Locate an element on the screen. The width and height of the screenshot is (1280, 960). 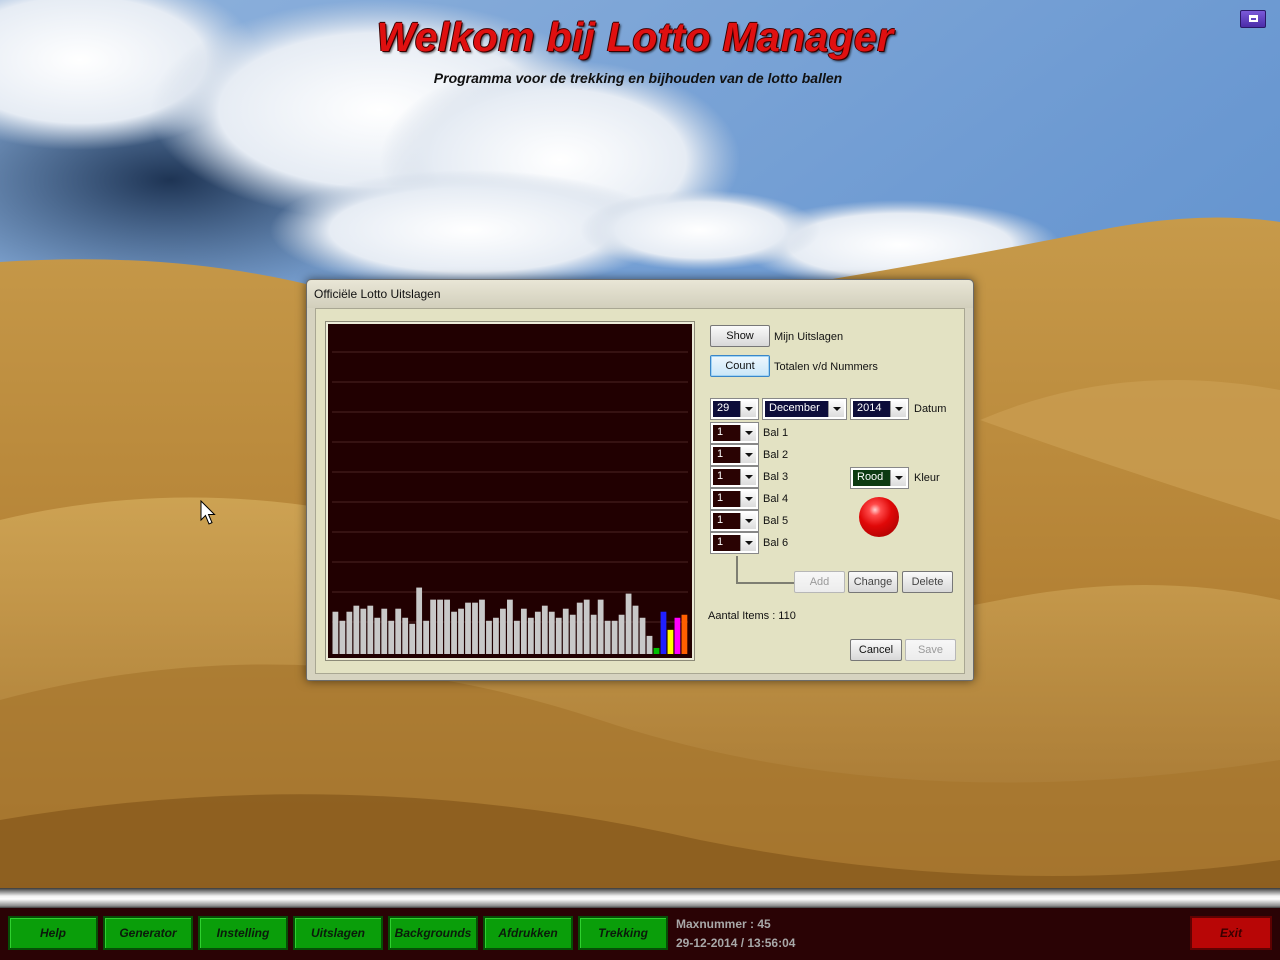
restore-icon is located at coordinates (1253, 18).